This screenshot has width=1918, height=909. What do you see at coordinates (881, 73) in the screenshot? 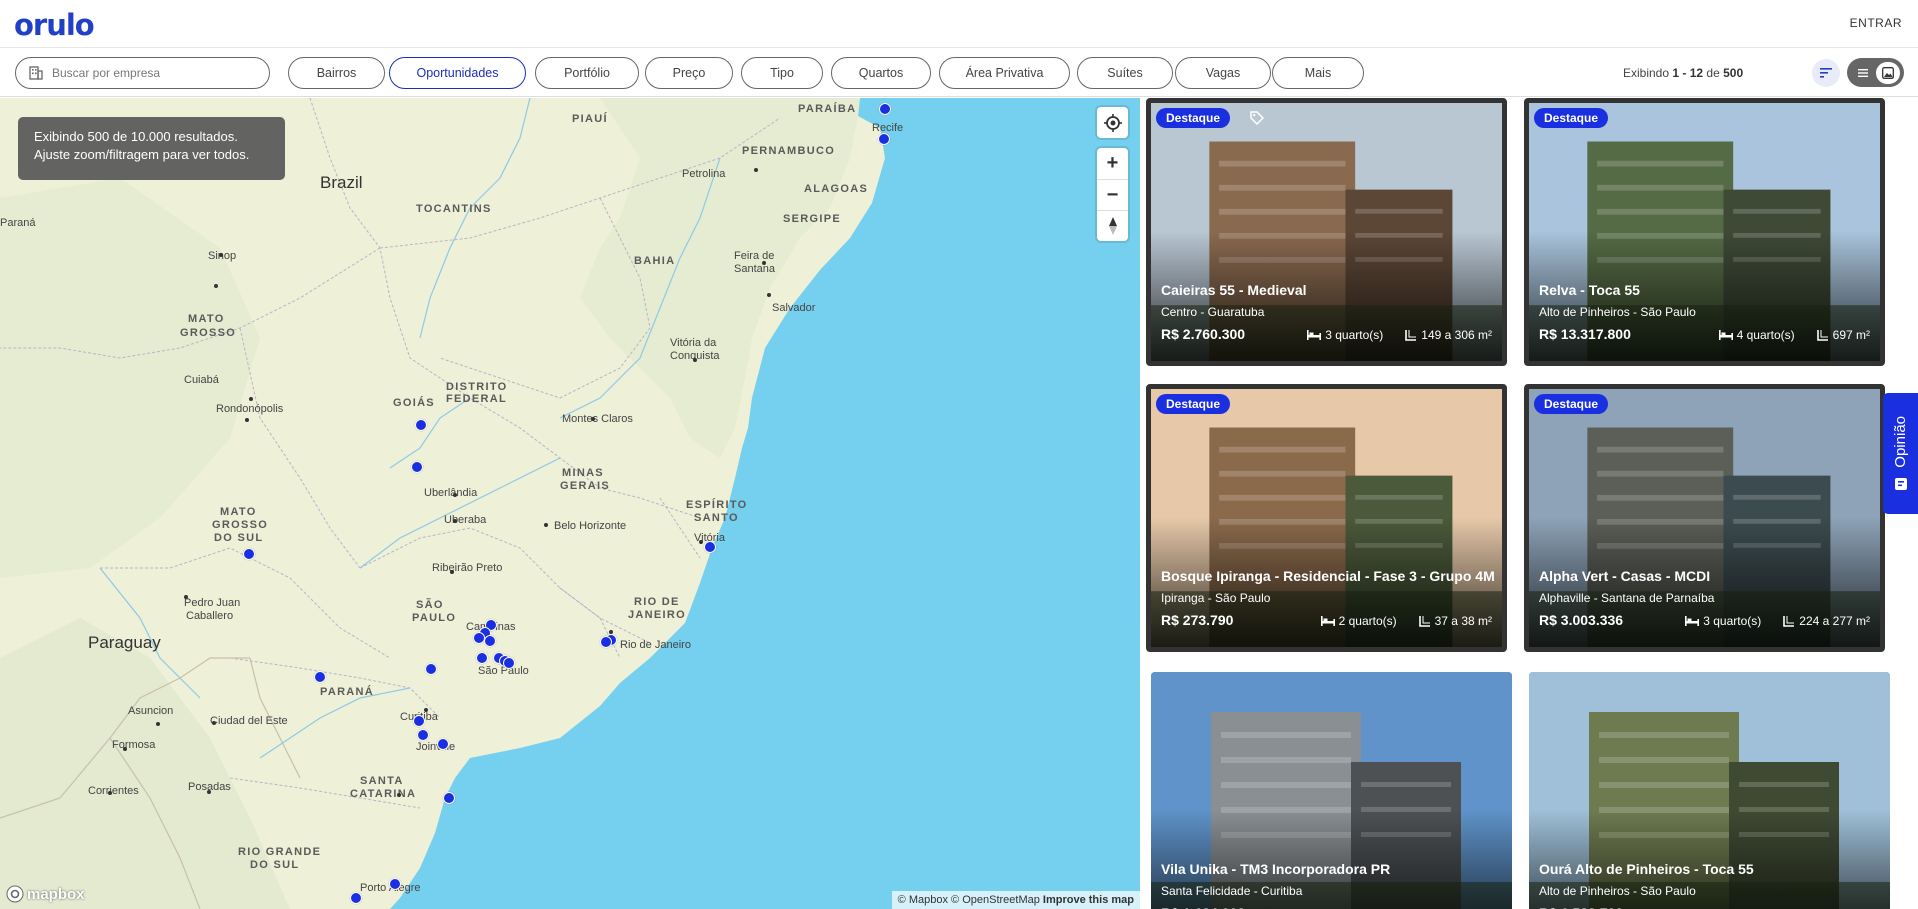
I see `filter-pill-5: Quartos` at bounding box center [881, 73].